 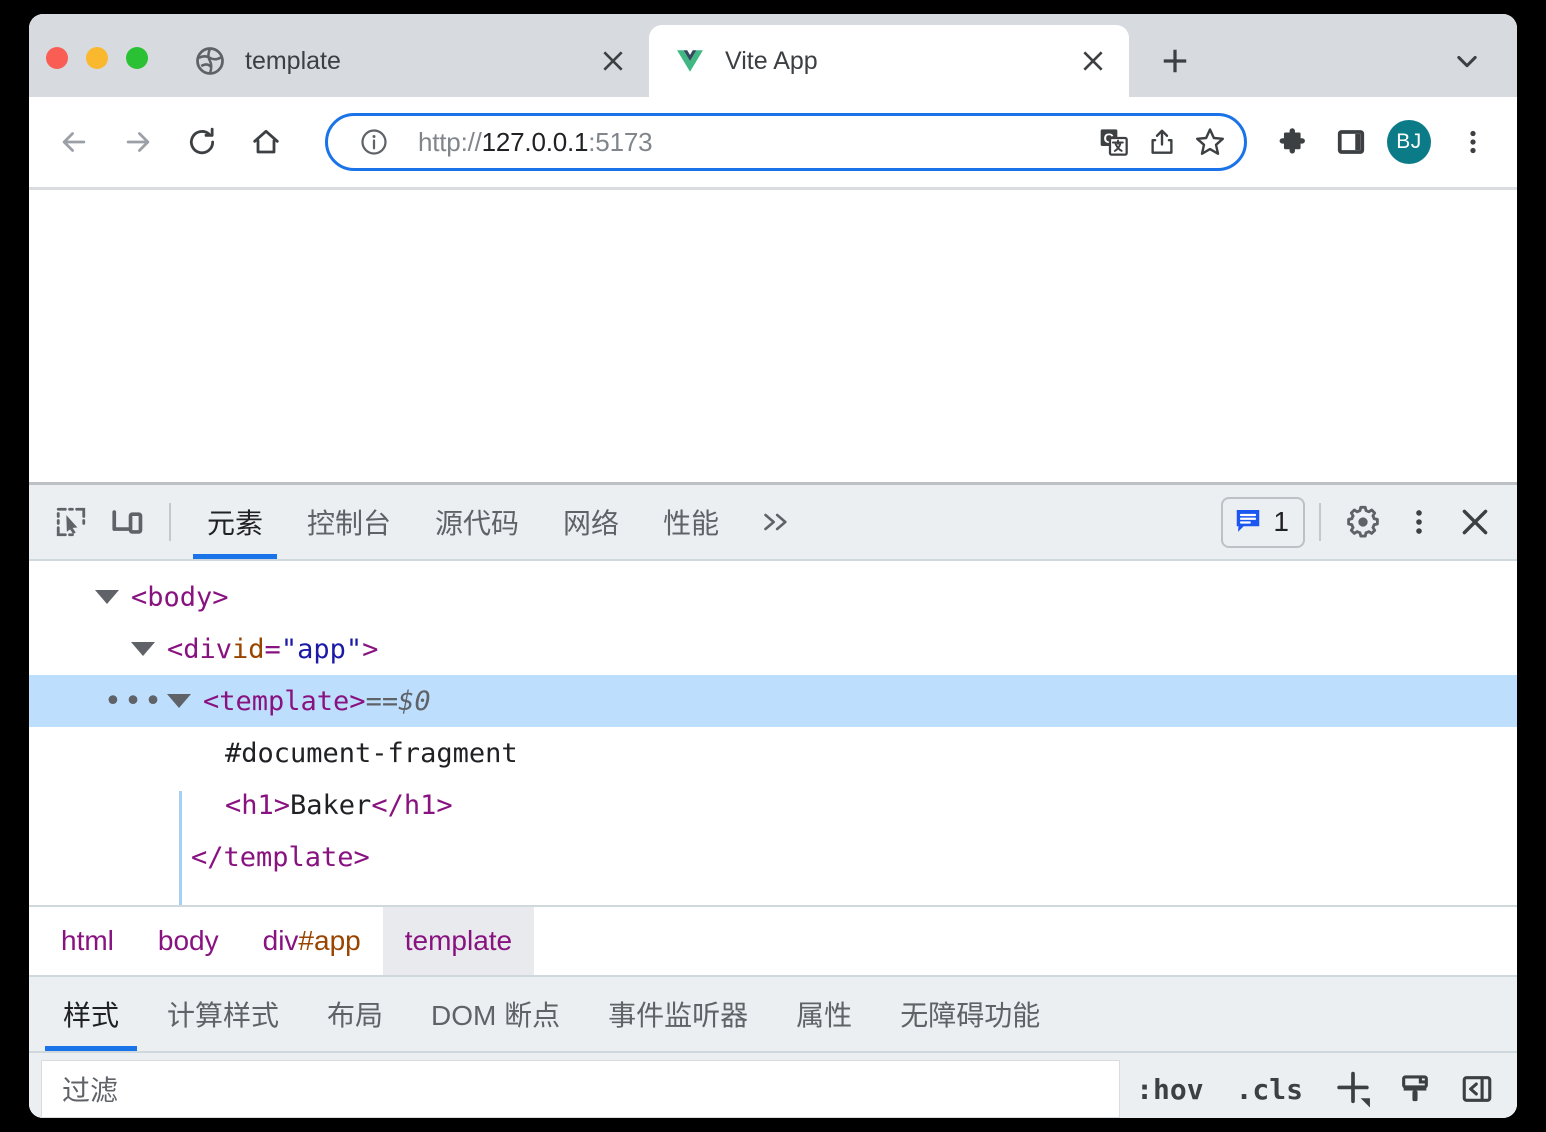 What do you see at coordinates (57, 58) in the screenshot?
I see `window-close-button` at bounding box center [57, 58].